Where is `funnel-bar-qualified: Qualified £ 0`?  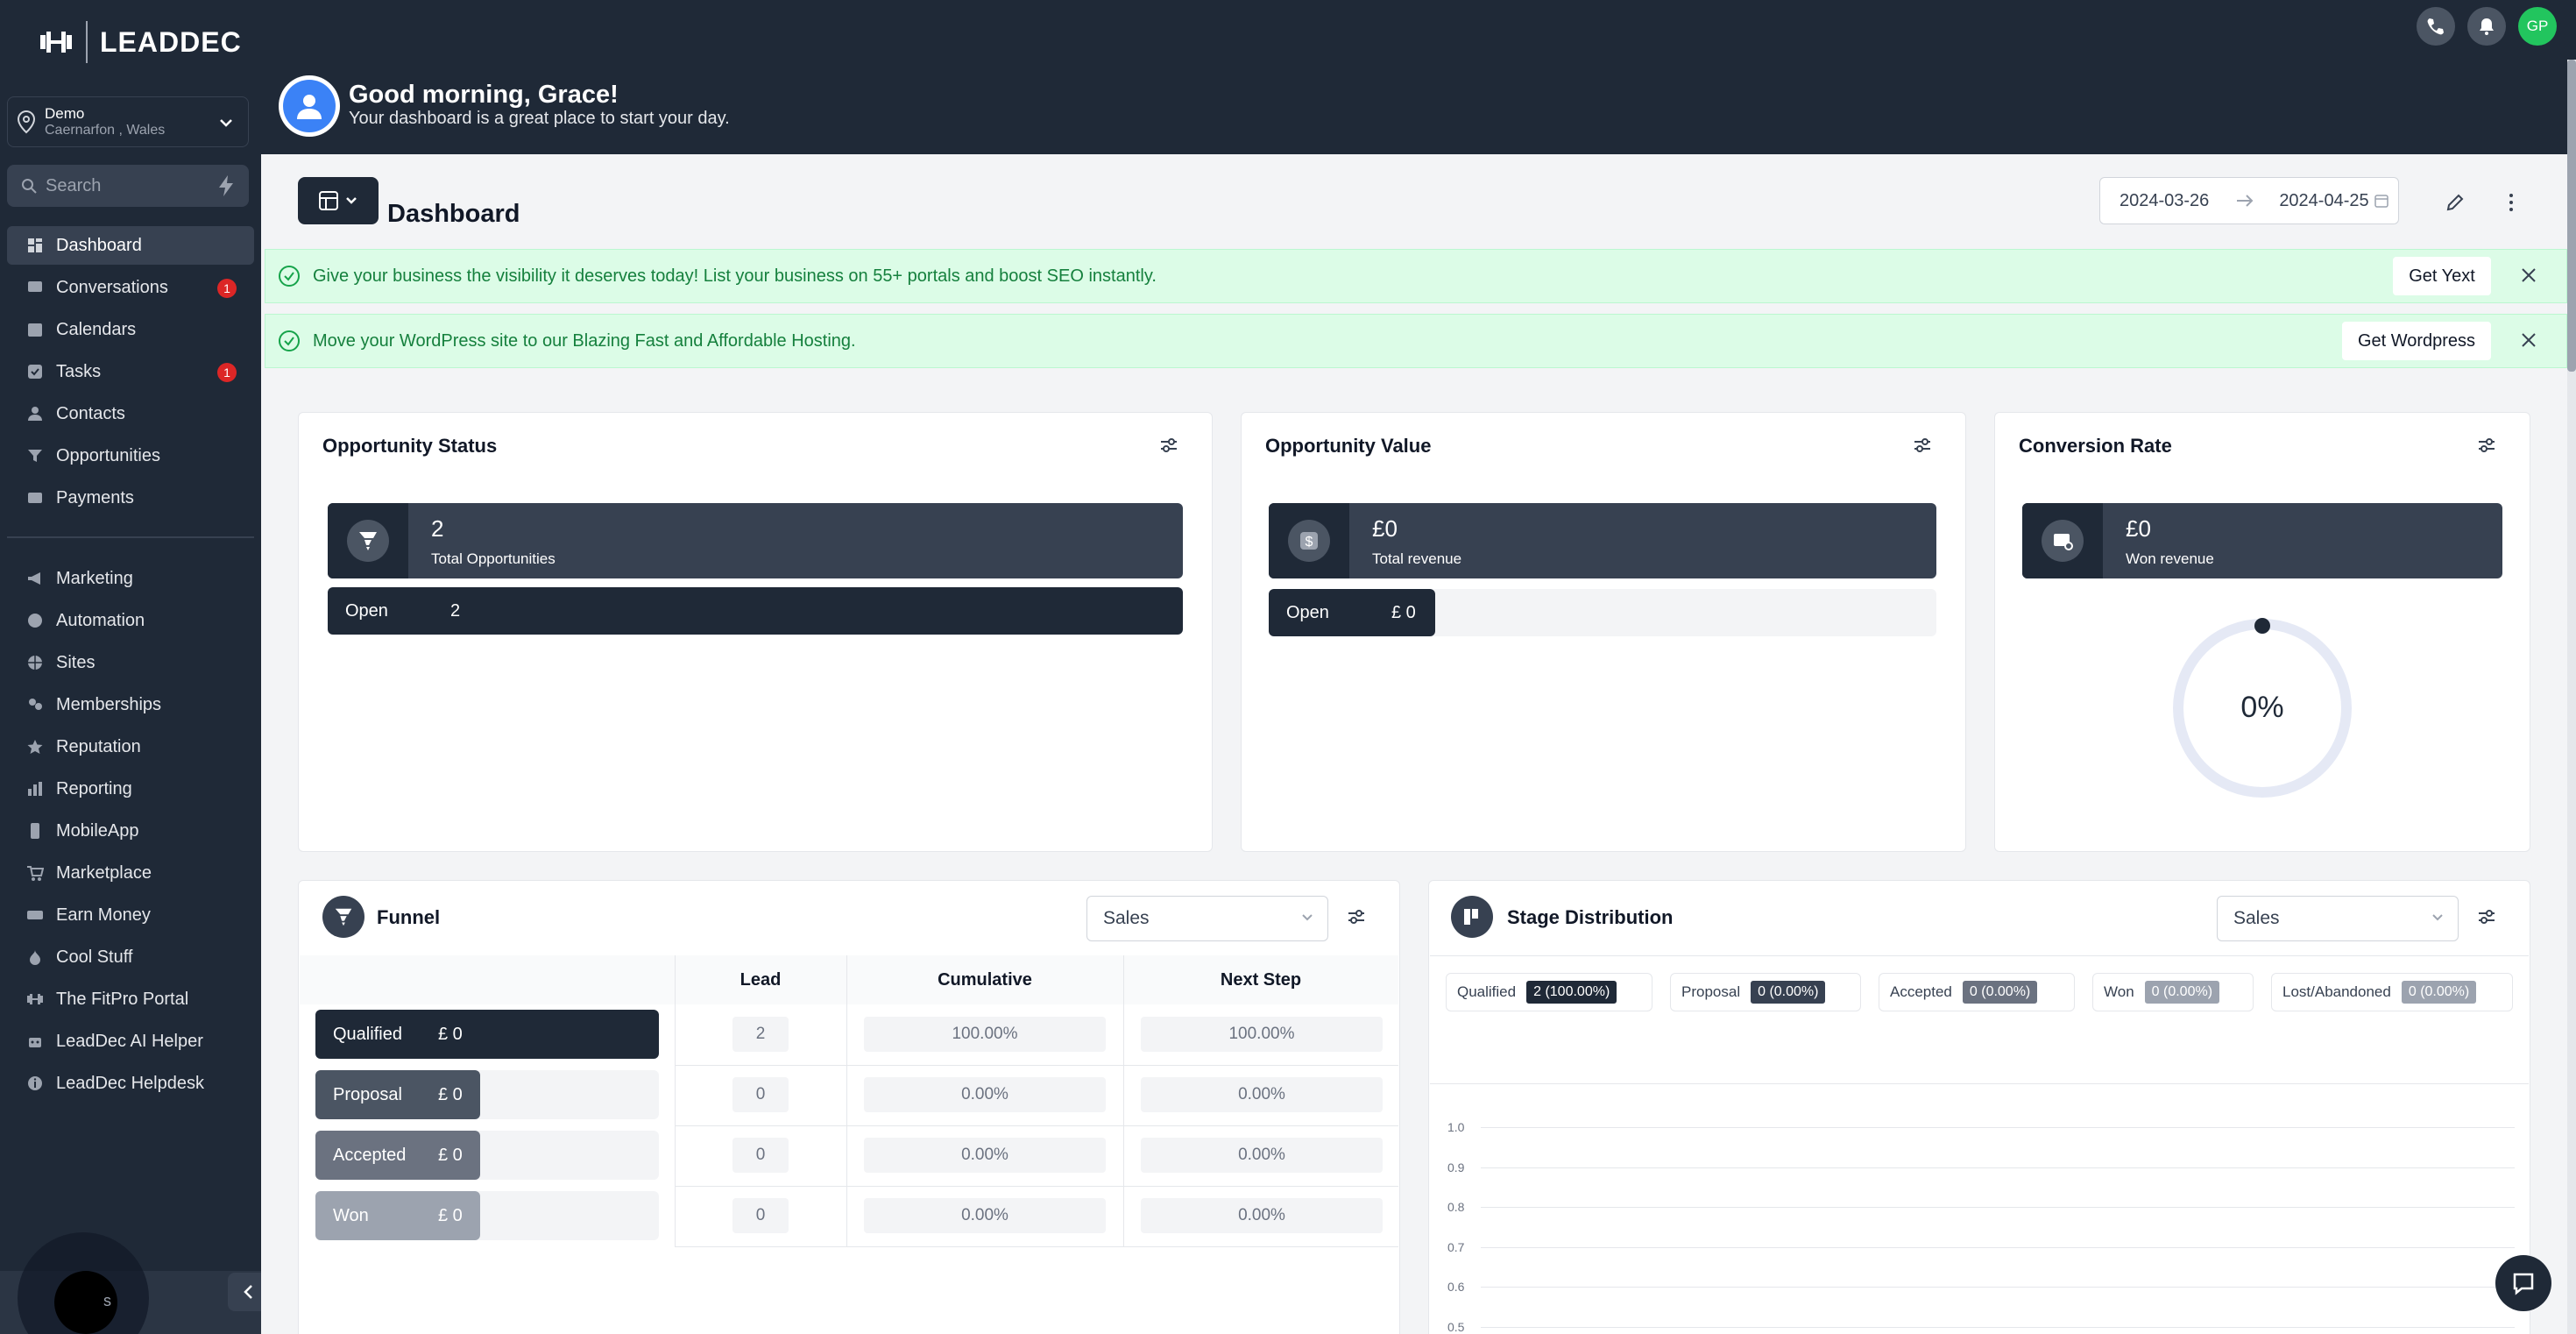
funnel-bar-qualified: Qualified £ 0 is located at coordinates (487, 1034).